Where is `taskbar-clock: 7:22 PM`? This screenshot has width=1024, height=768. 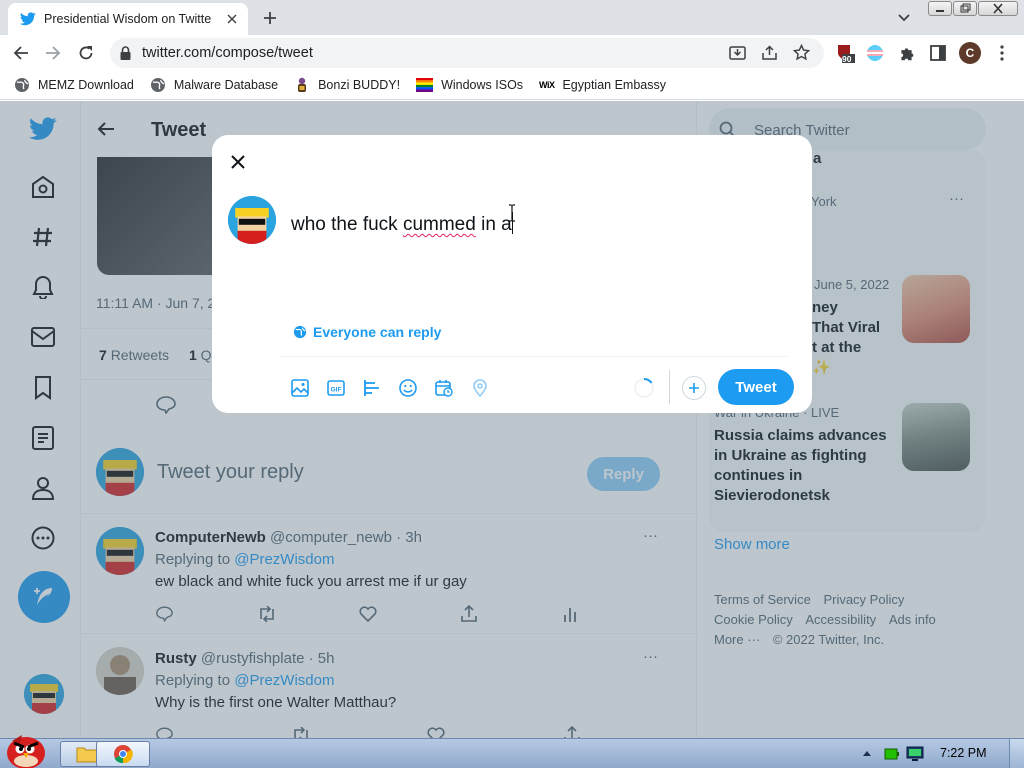 taskbar-clock: 7:22 PM is located at coordinates (963, 753).